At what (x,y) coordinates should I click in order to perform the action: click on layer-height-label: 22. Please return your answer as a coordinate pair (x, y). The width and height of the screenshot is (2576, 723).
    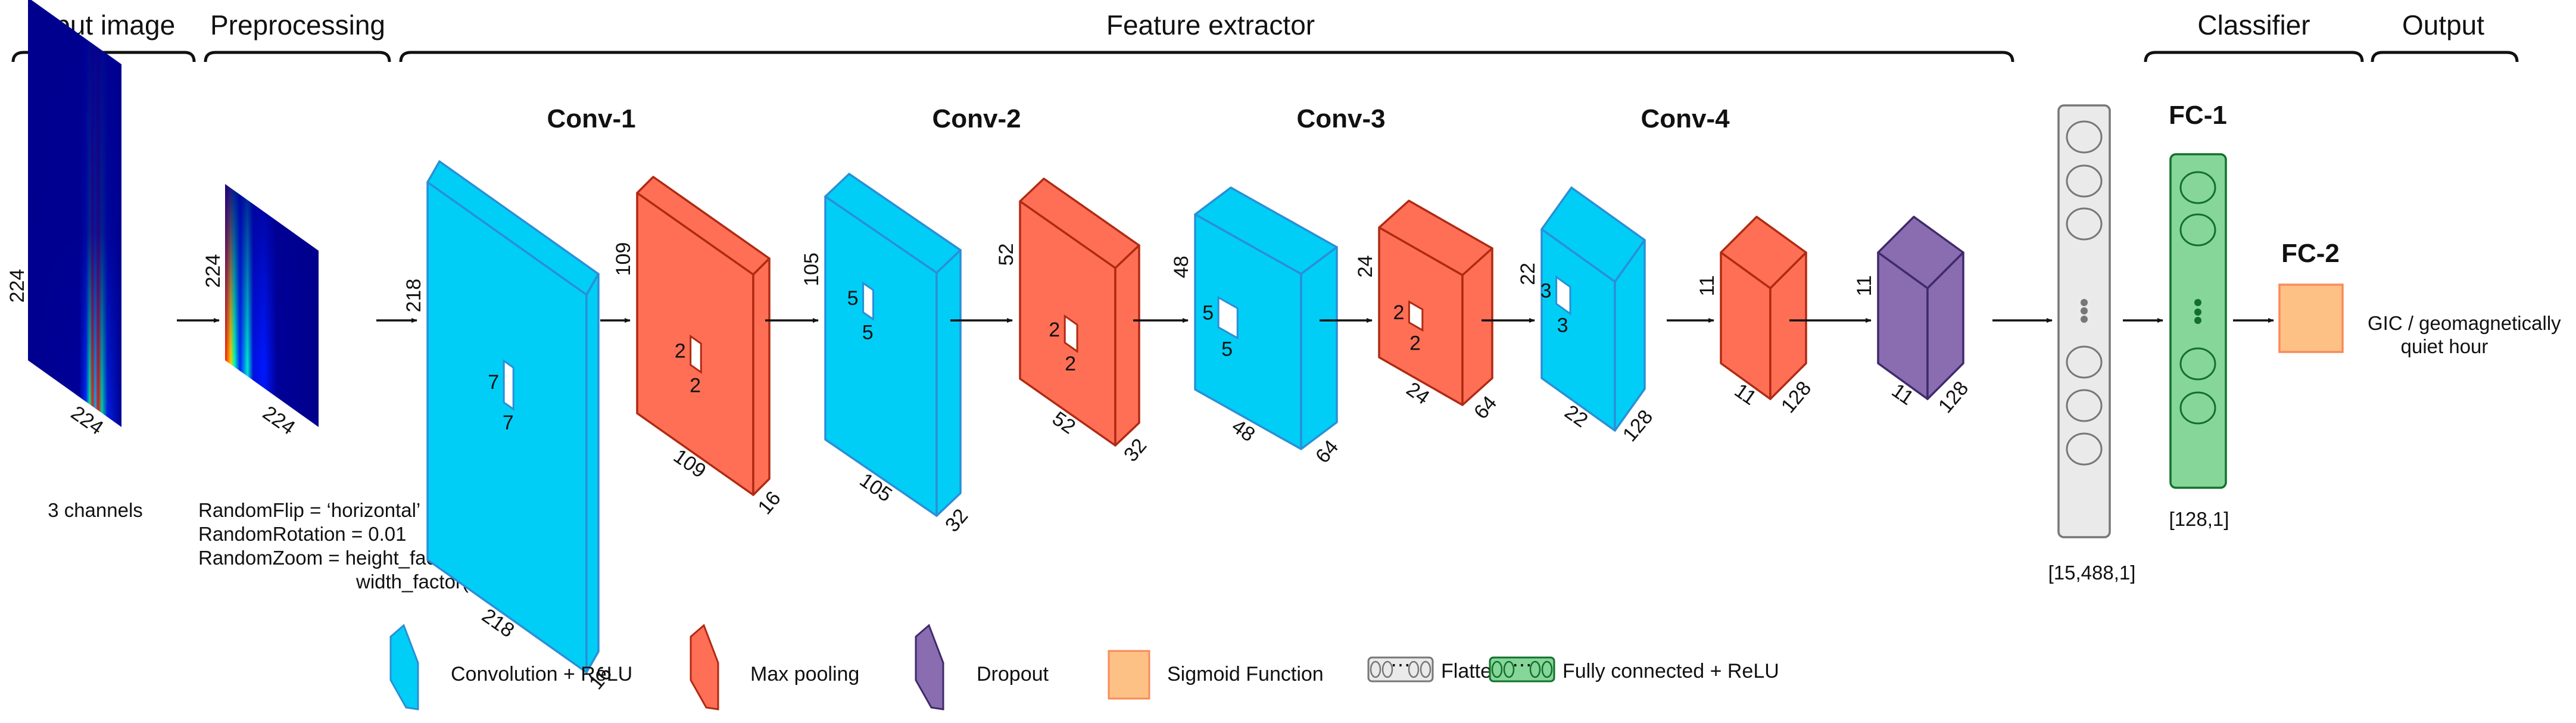
    Looking at the image, I should click on (1528, 274).